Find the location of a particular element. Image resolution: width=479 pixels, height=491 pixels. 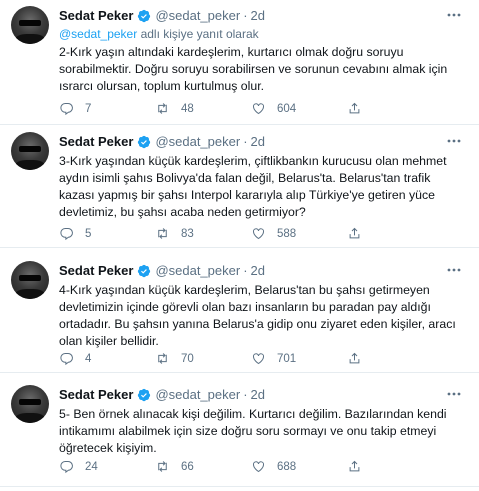

reply-mention-link: @sedat_peker is located at coordinates (98, 34).